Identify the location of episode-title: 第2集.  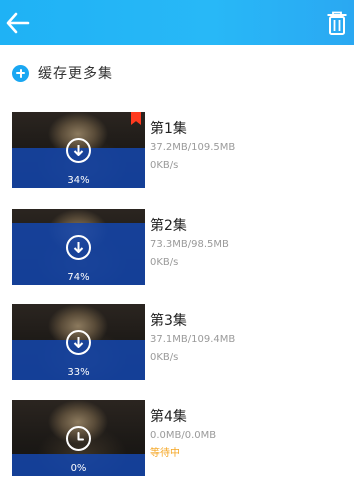
(168, 226).